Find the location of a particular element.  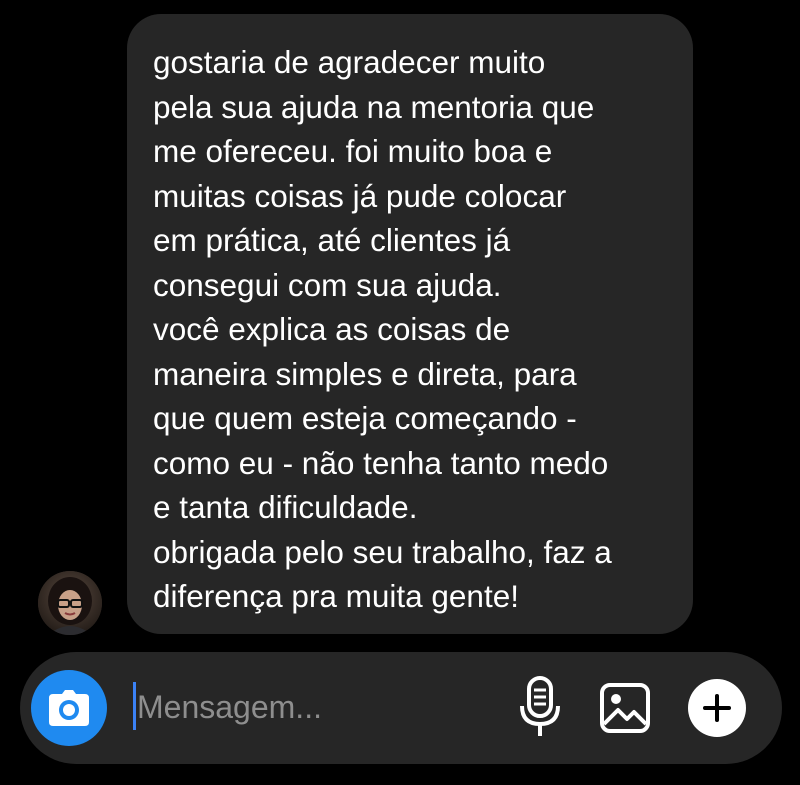

message-line: como eu - não tenha tanto medo is located at coordinates (381, 462).